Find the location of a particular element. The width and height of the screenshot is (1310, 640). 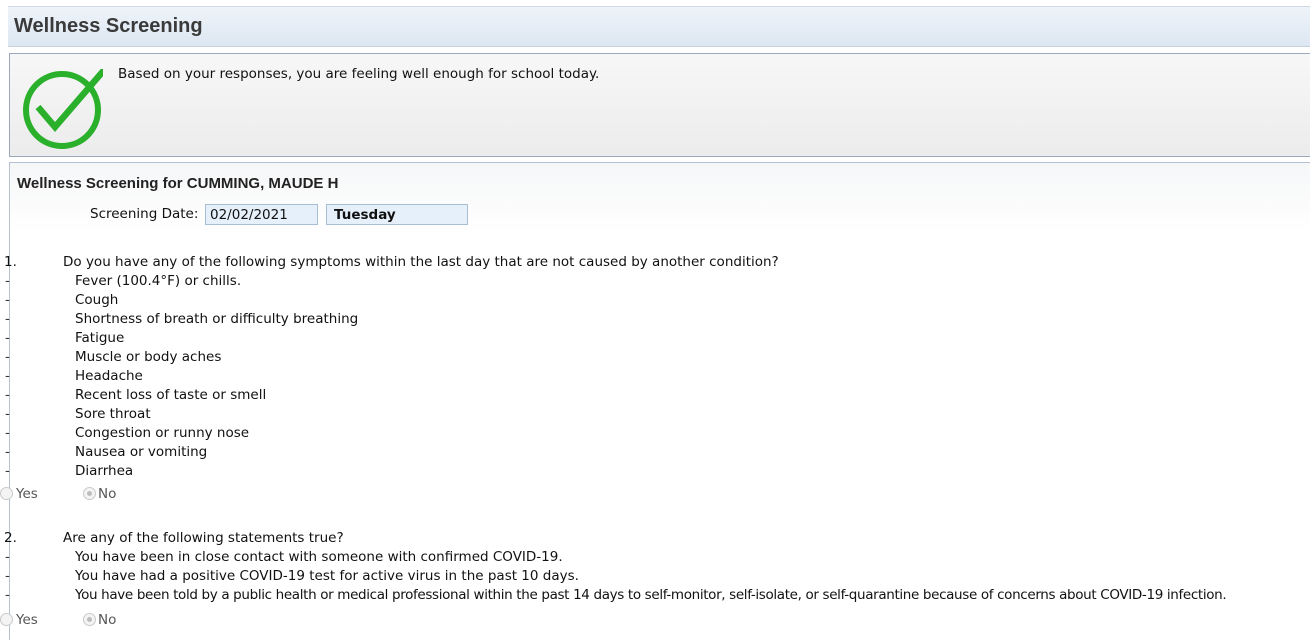

symptom-item: Headache is located at coordinates (109, 376).